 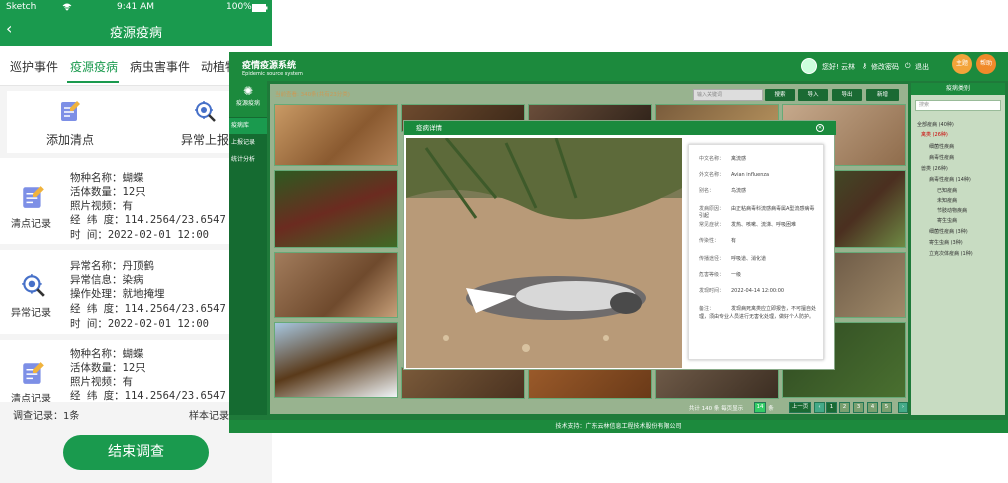 I want to click on sidebar-item-label: 上报记录, so click(x=243, y=142).